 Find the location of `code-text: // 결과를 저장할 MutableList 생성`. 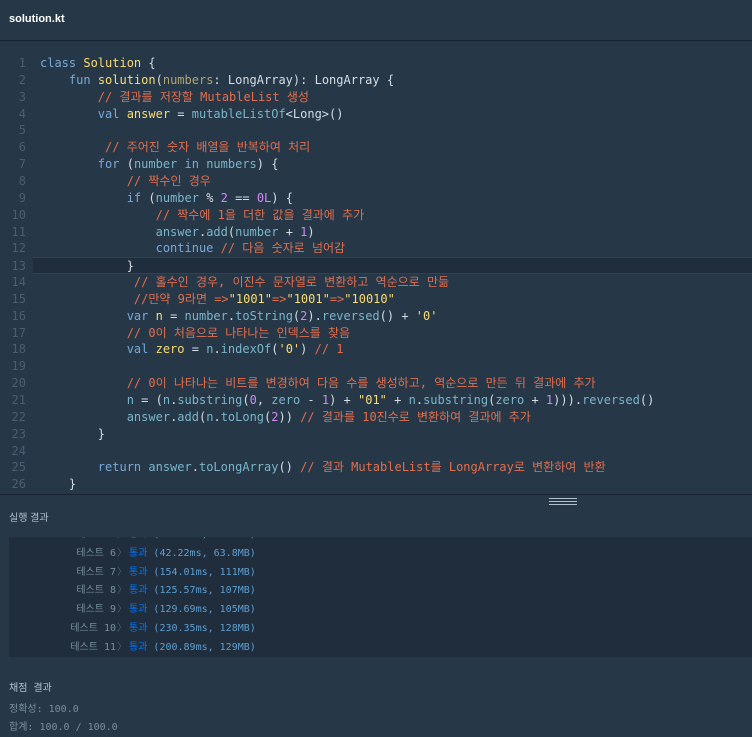

code-text: // 결과를 저장할 MutableList 생성 is located at coordinates (203, 96).